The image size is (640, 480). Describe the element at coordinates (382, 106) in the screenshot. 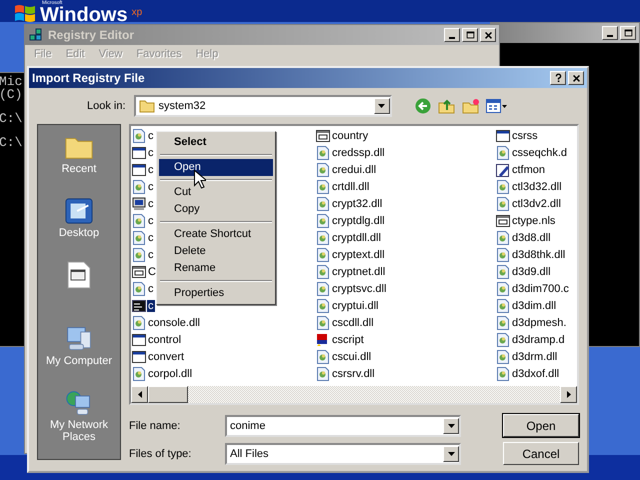

I see `dropdown-arrow-icon` at that location.